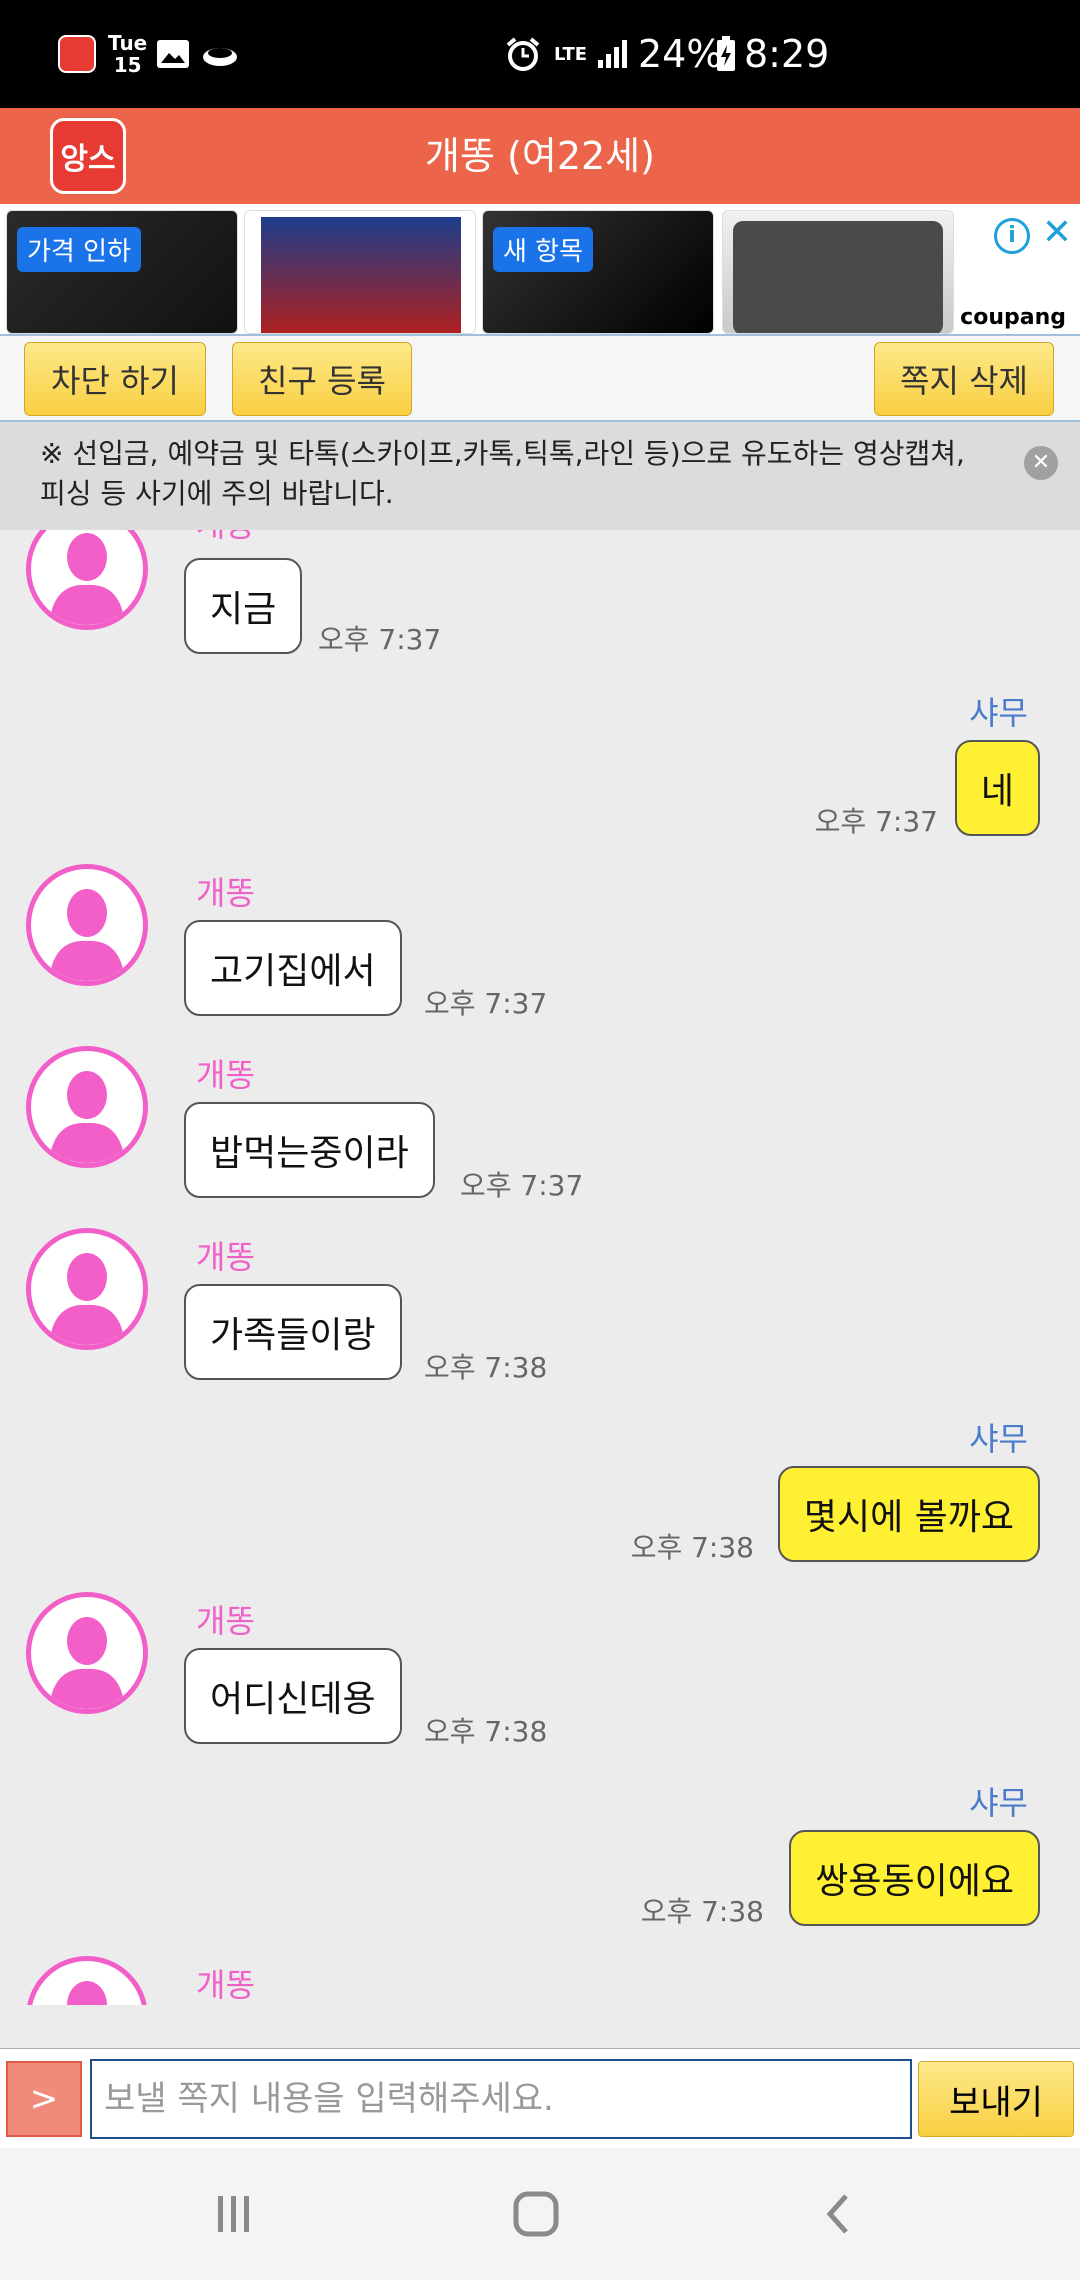  What do you see at coordinates (293, 1332) in the screenshot?
I see `received-message-bubble: 가족들이랑` at bounding box center [293, 1332].